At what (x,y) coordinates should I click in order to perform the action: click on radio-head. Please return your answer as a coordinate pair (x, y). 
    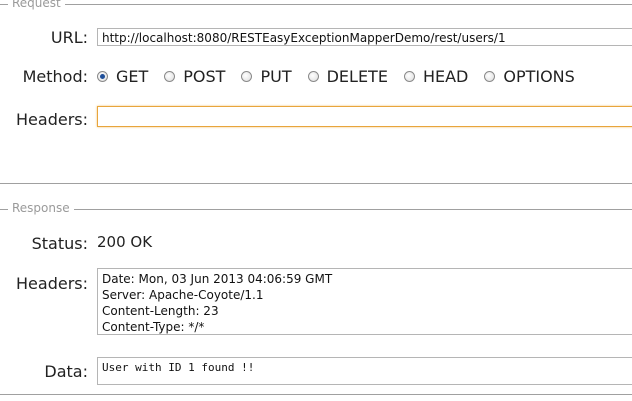
    Looking at the image, I should click on (409, 76).